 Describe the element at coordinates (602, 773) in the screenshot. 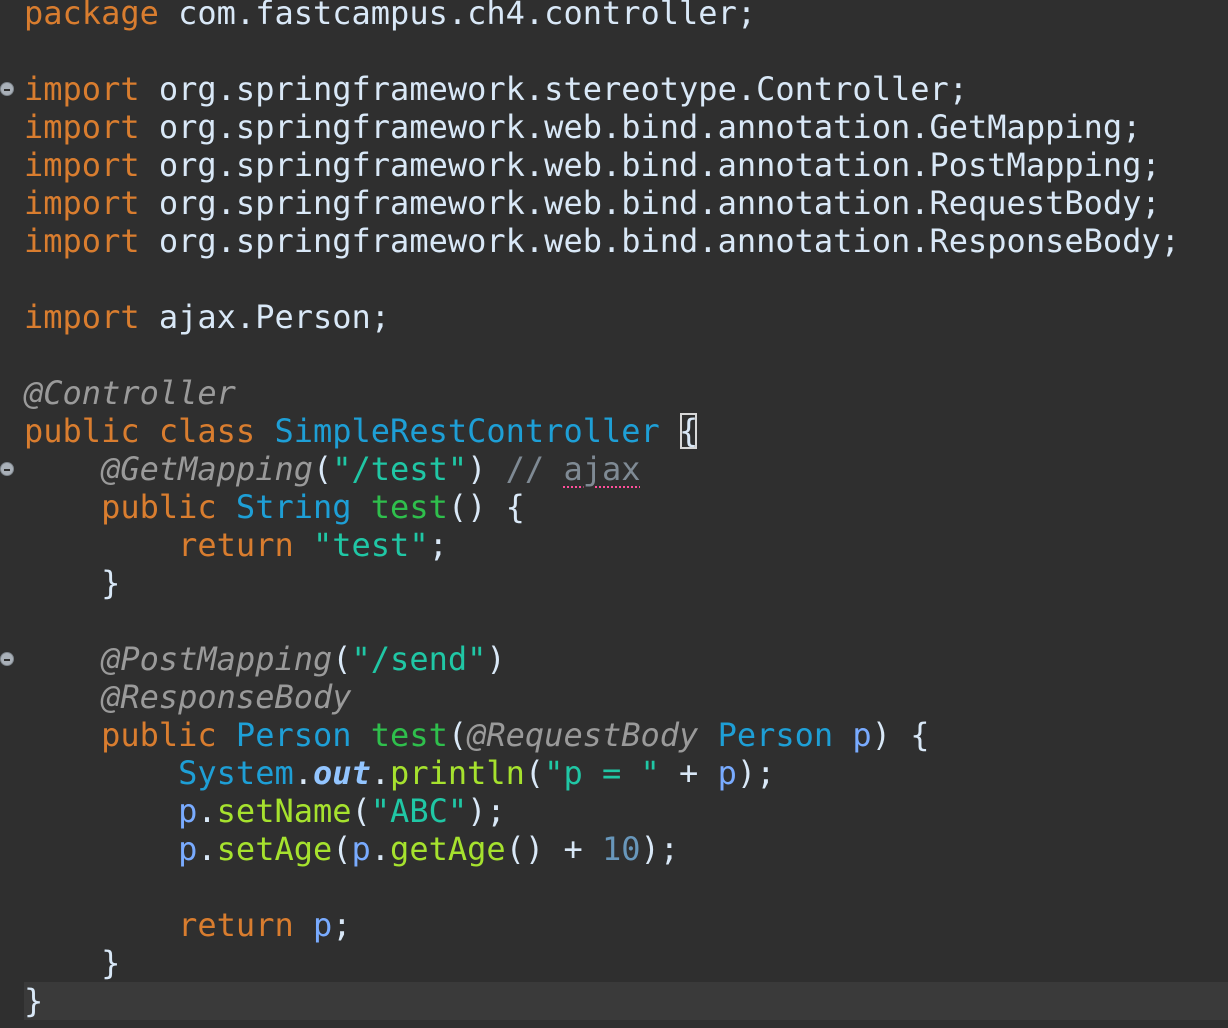

I see `string-literal: "p = "` at that location.